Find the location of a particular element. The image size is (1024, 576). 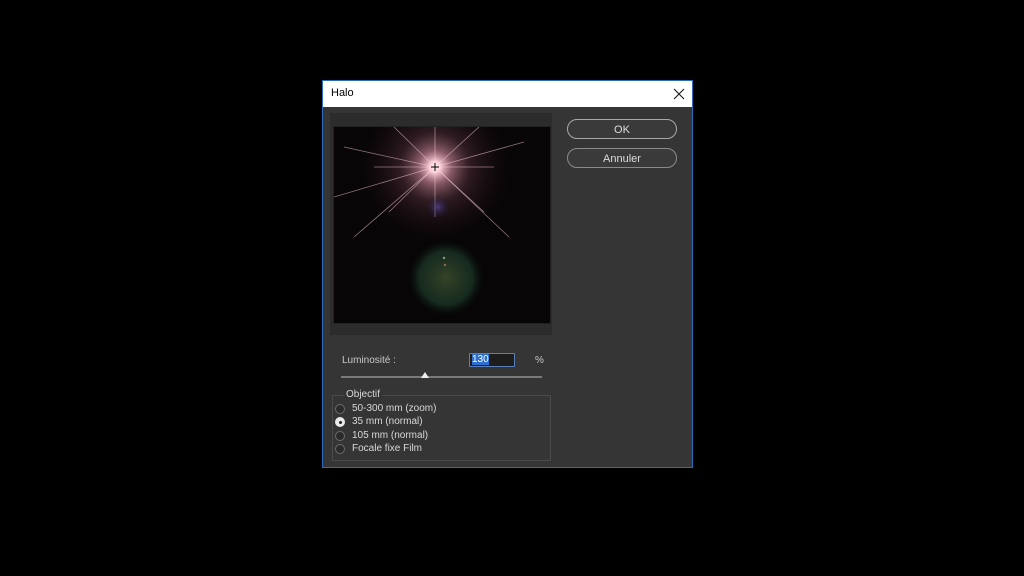

lens-option-label: 50-300 mm (zoom) is located at coordinates (394, 408).